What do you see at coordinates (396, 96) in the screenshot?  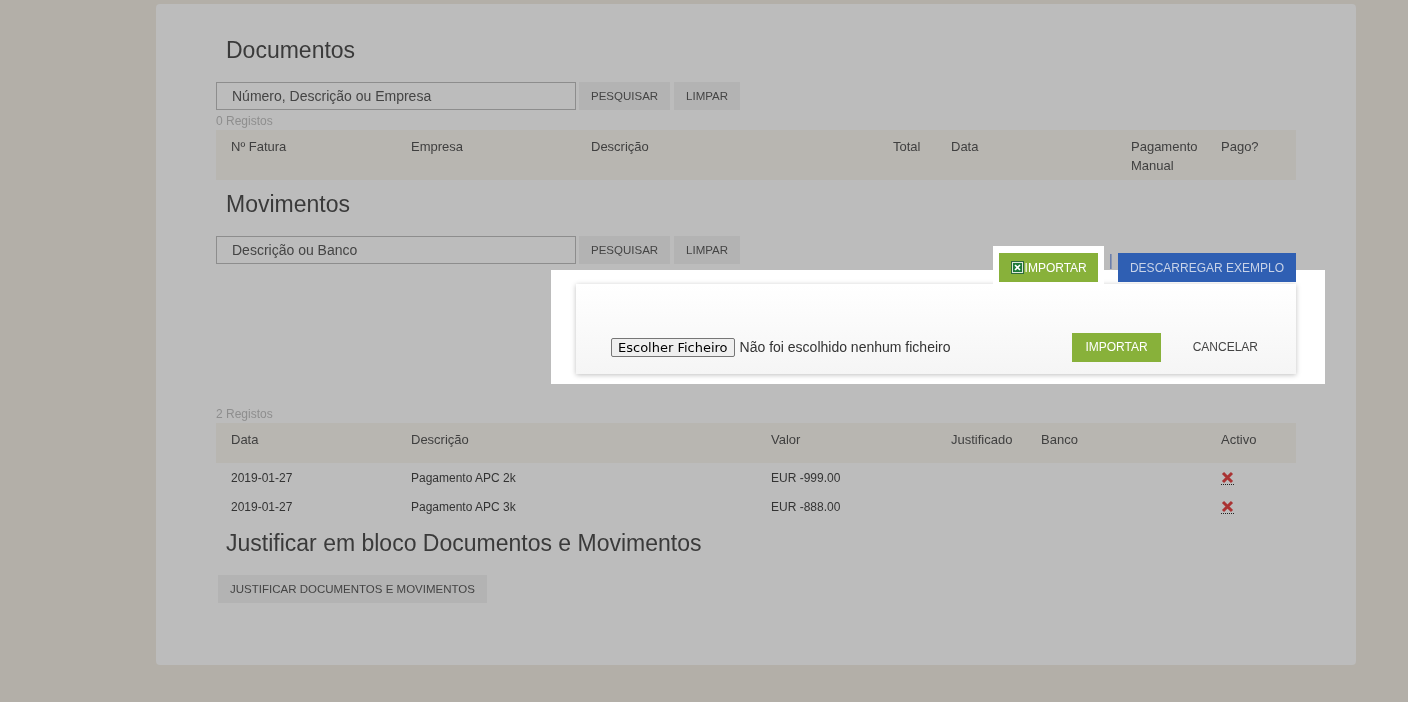 I see `search-field: Número, Descrição ou Empresa` at bounding box center [396, 96].